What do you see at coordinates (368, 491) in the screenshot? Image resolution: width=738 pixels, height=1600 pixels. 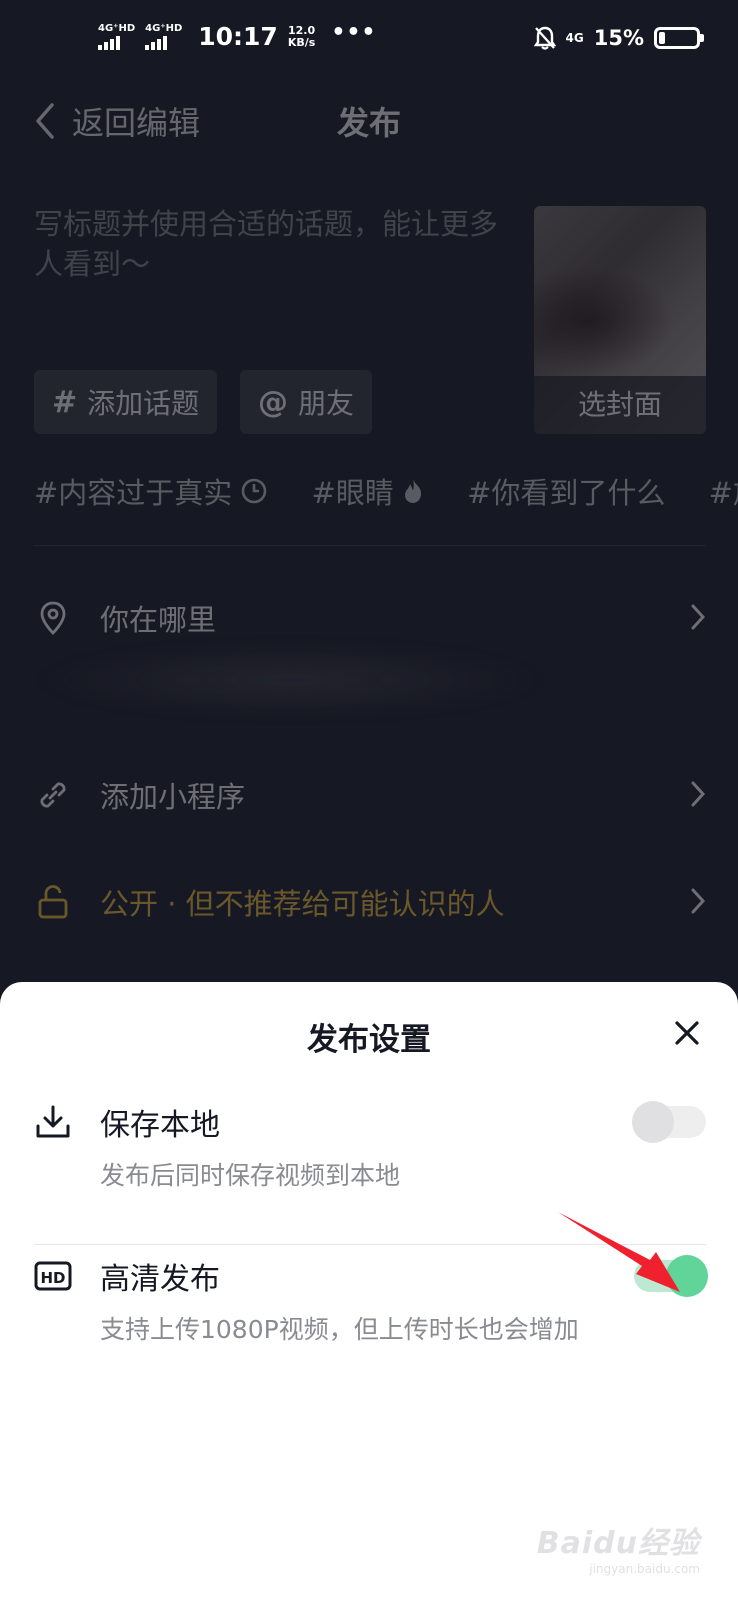 I see `hashtag-suggestion: #眼睛` at bounding box center [368, 491].